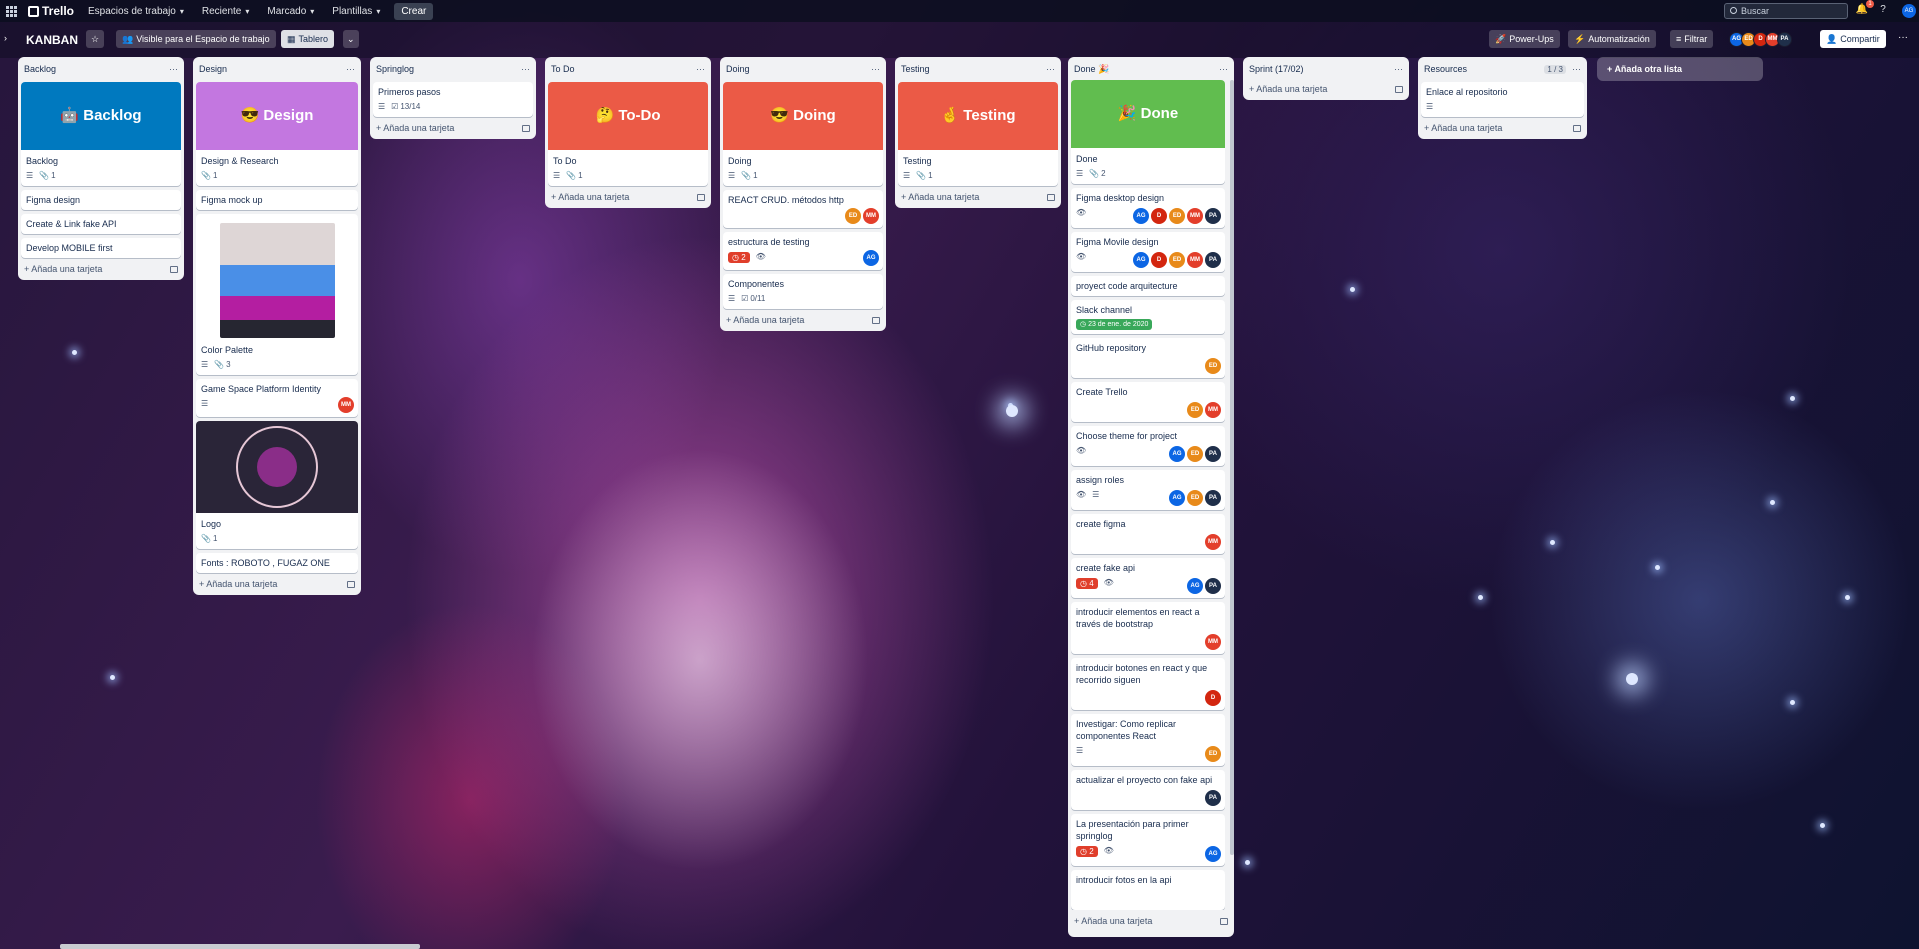  Describe the element at coordinates (308, 39) in the screenshot. I see `board-view-button: ▦ Tablero` at that location.